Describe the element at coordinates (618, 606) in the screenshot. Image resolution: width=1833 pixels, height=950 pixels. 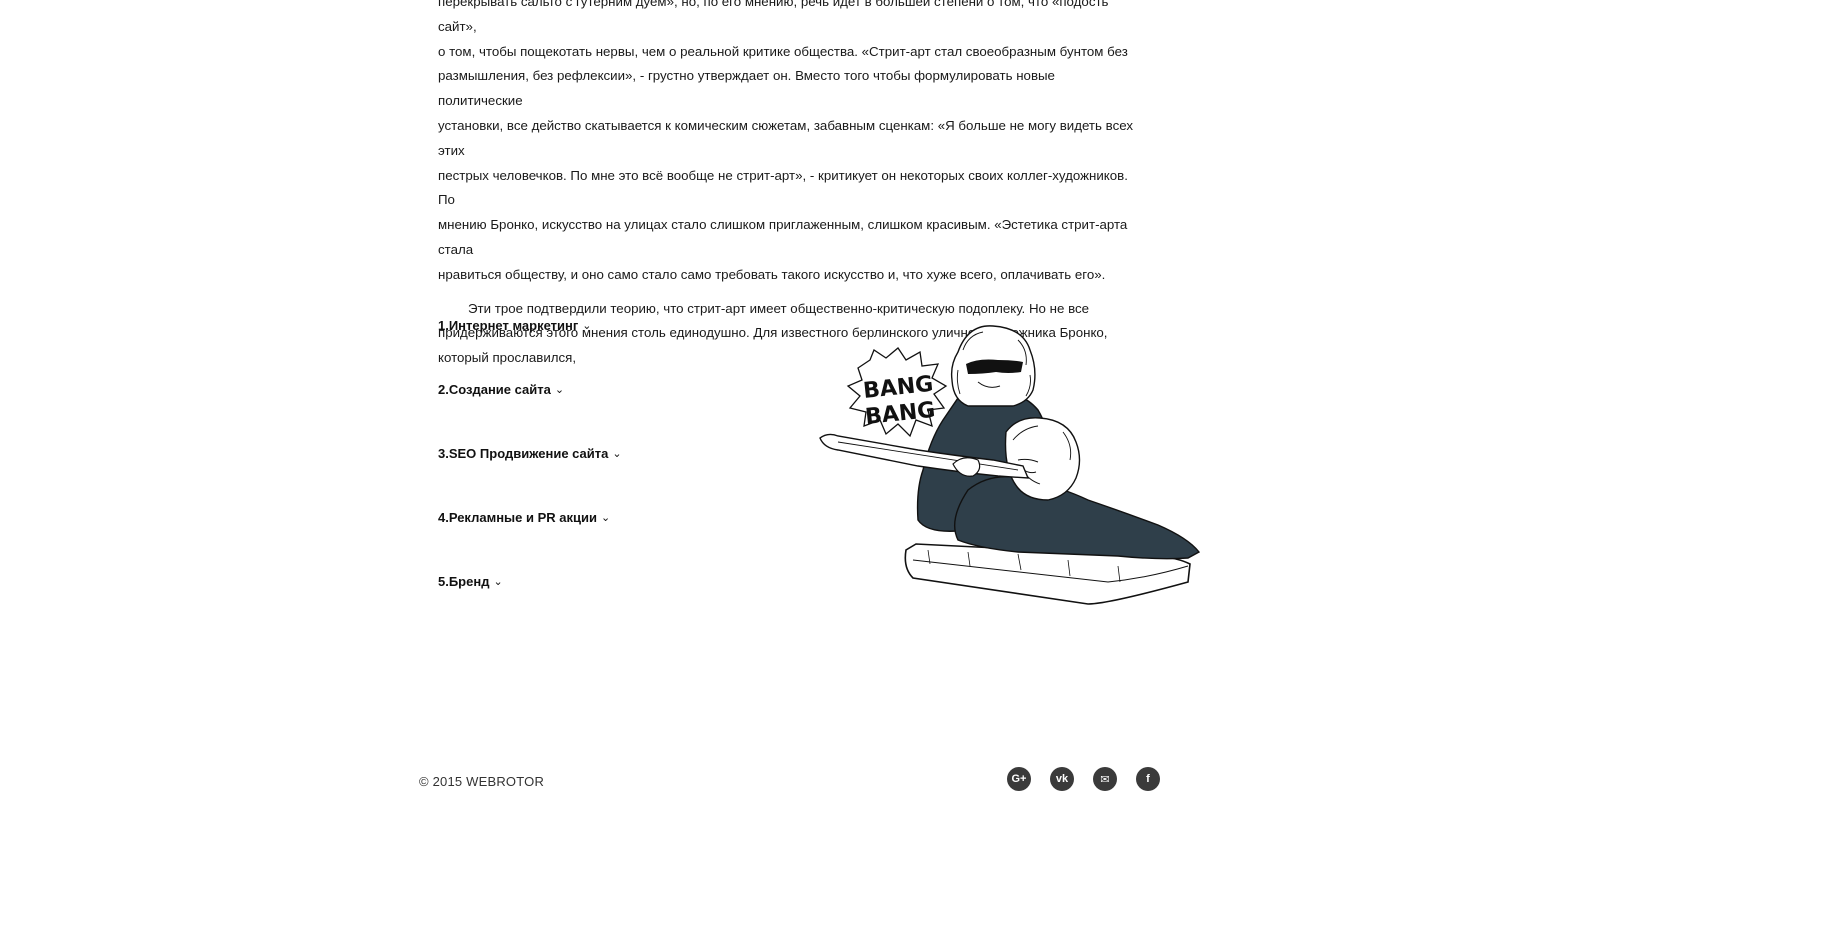
I see `accordion-item-brand: 5.Бренд ⌄` at that location.